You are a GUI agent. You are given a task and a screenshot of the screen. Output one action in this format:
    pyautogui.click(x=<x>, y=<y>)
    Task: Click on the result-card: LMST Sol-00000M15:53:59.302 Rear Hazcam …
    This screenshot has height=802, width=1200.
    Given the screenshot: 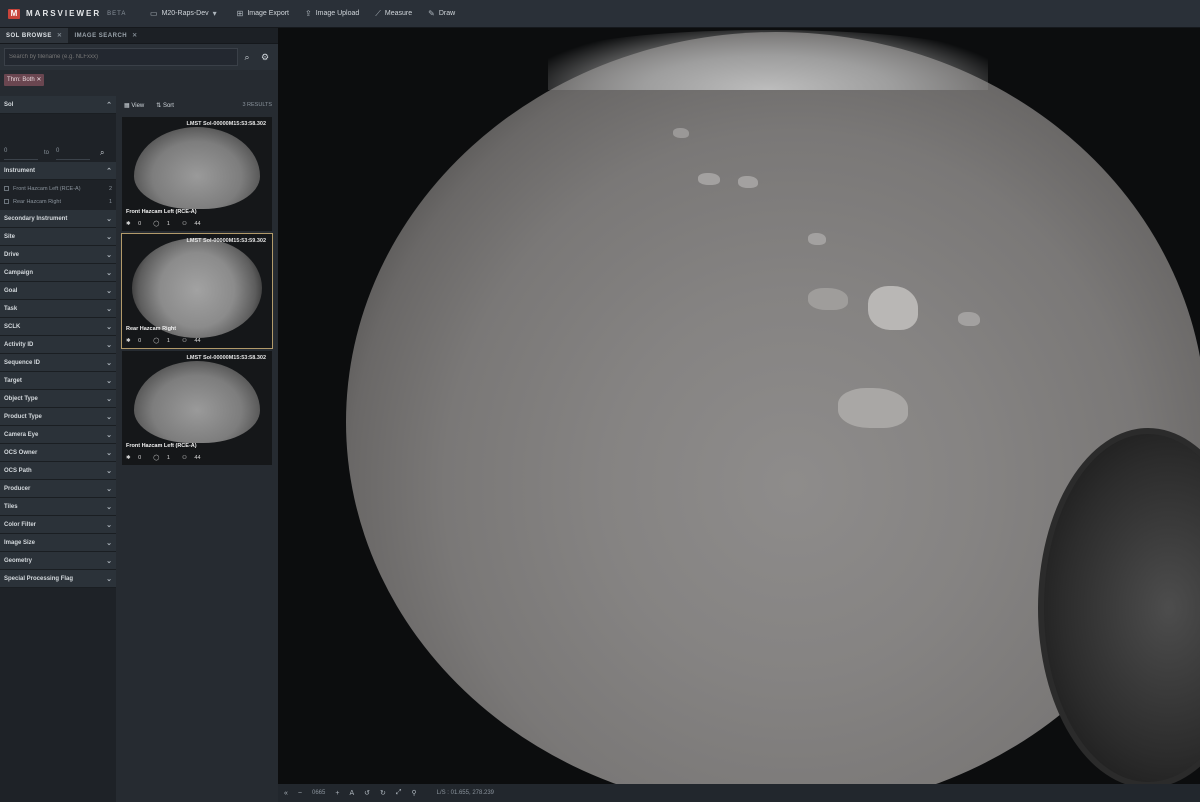 What is the action you would take?
    pyautogui.click(x=197, y=291)
    